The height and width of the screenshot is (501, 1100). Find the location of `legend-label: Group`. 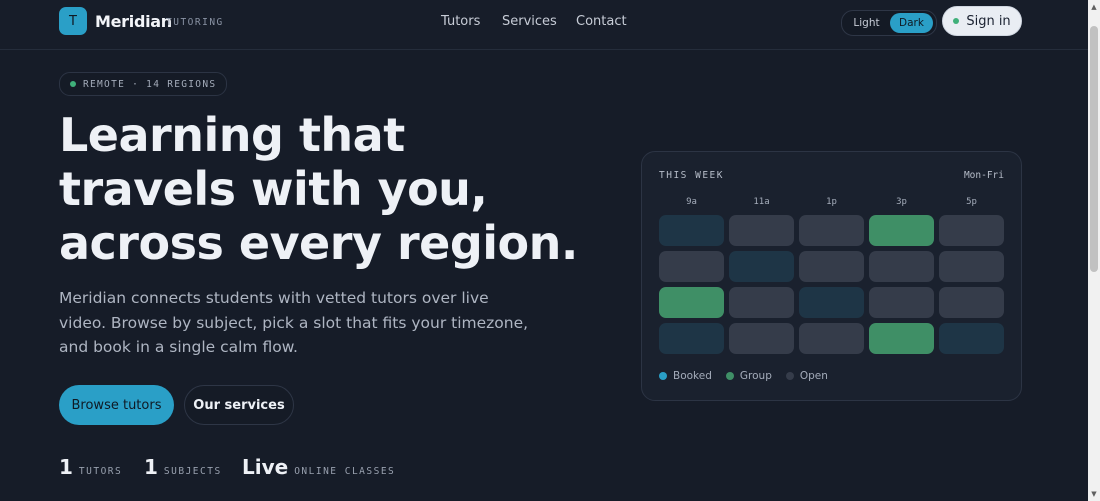

legend-label: Group is located at coordinates (755, 376).